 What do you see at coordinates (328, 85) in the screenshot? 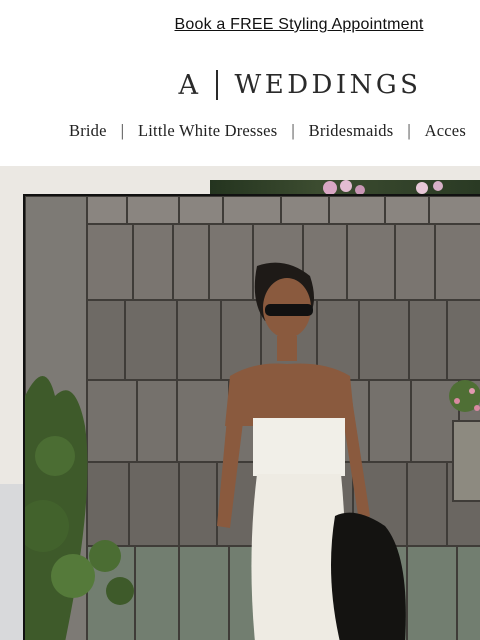
I see `logo-wordmark: WEDDINGS` at bounding box center [328, 85].